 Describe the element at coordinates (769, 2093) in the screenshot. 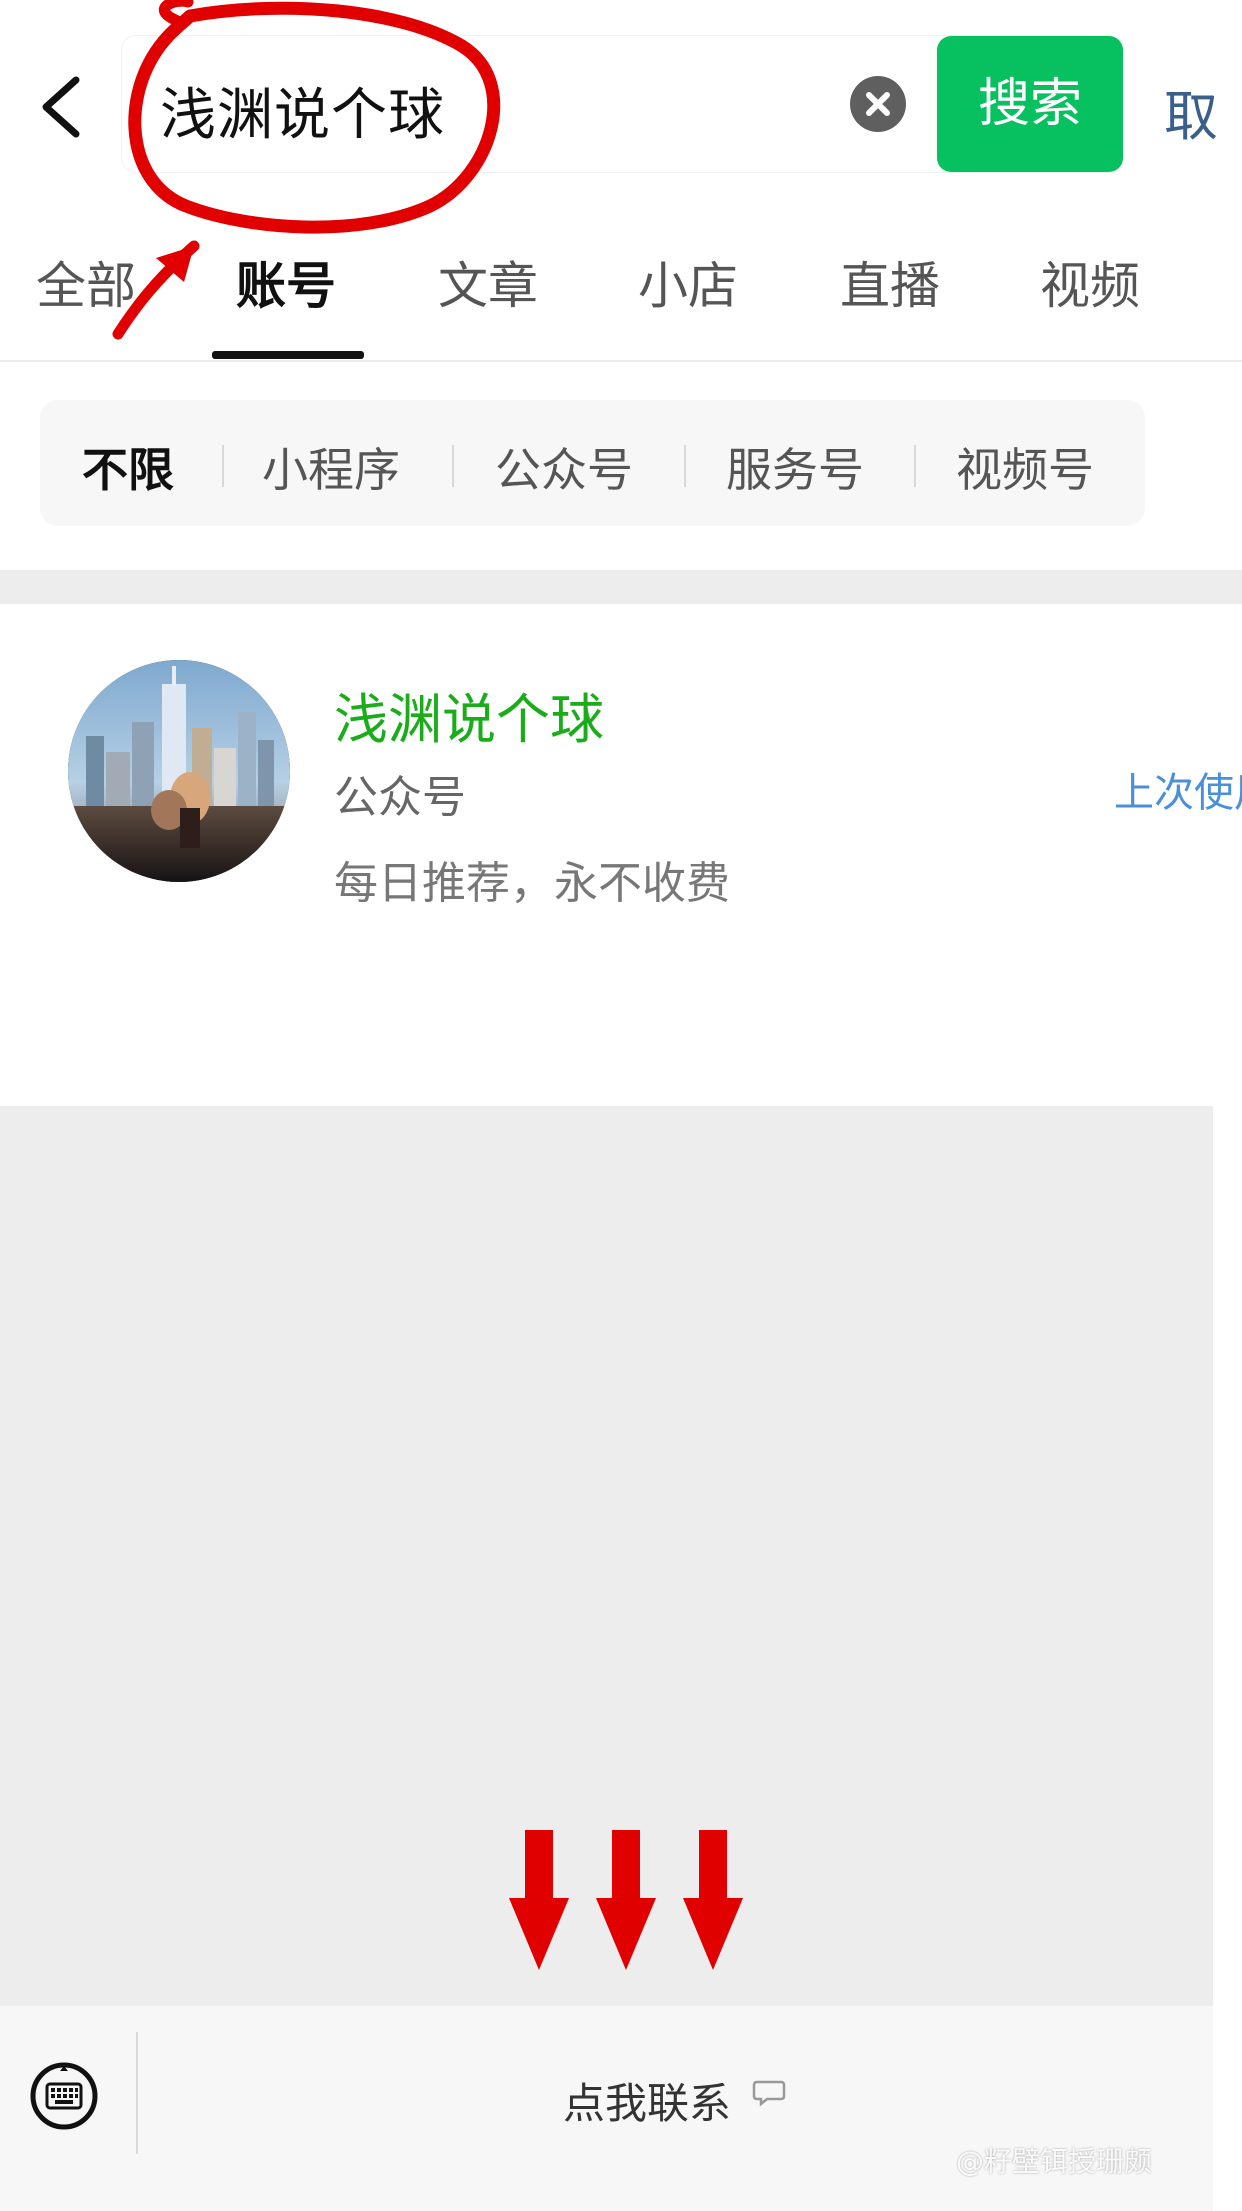

I see `speech-bubble-icon` at that location.